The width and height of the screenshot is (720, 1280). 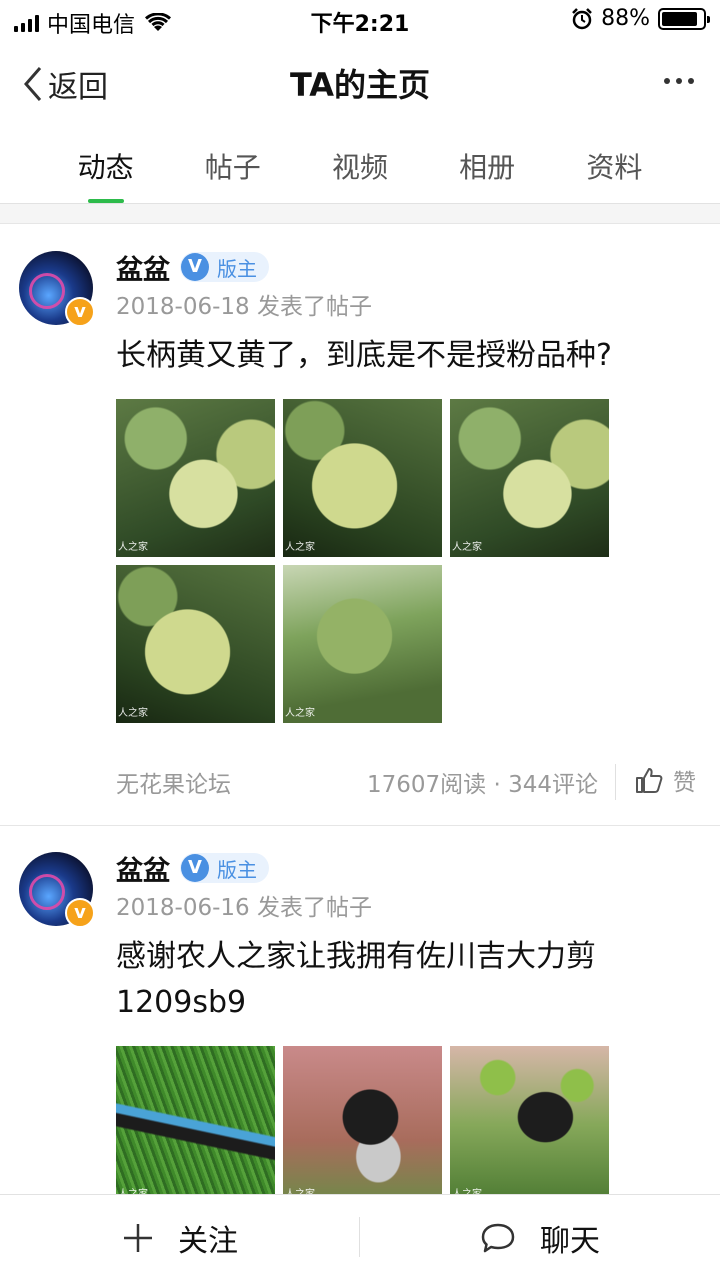 What do you see at coordinates (401, 356) in the screenshot?
I see `post-title: 长柄黄又黄了，到底是不是授粉品种?` at bounding box center [401, 356].